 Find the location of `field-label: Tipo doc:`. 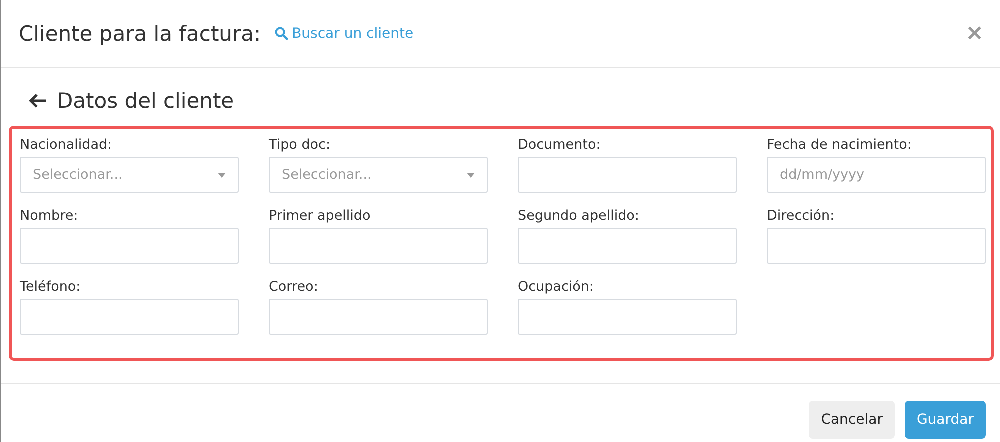

field-label: Tipo doc: is located at coordinates (300, 145).